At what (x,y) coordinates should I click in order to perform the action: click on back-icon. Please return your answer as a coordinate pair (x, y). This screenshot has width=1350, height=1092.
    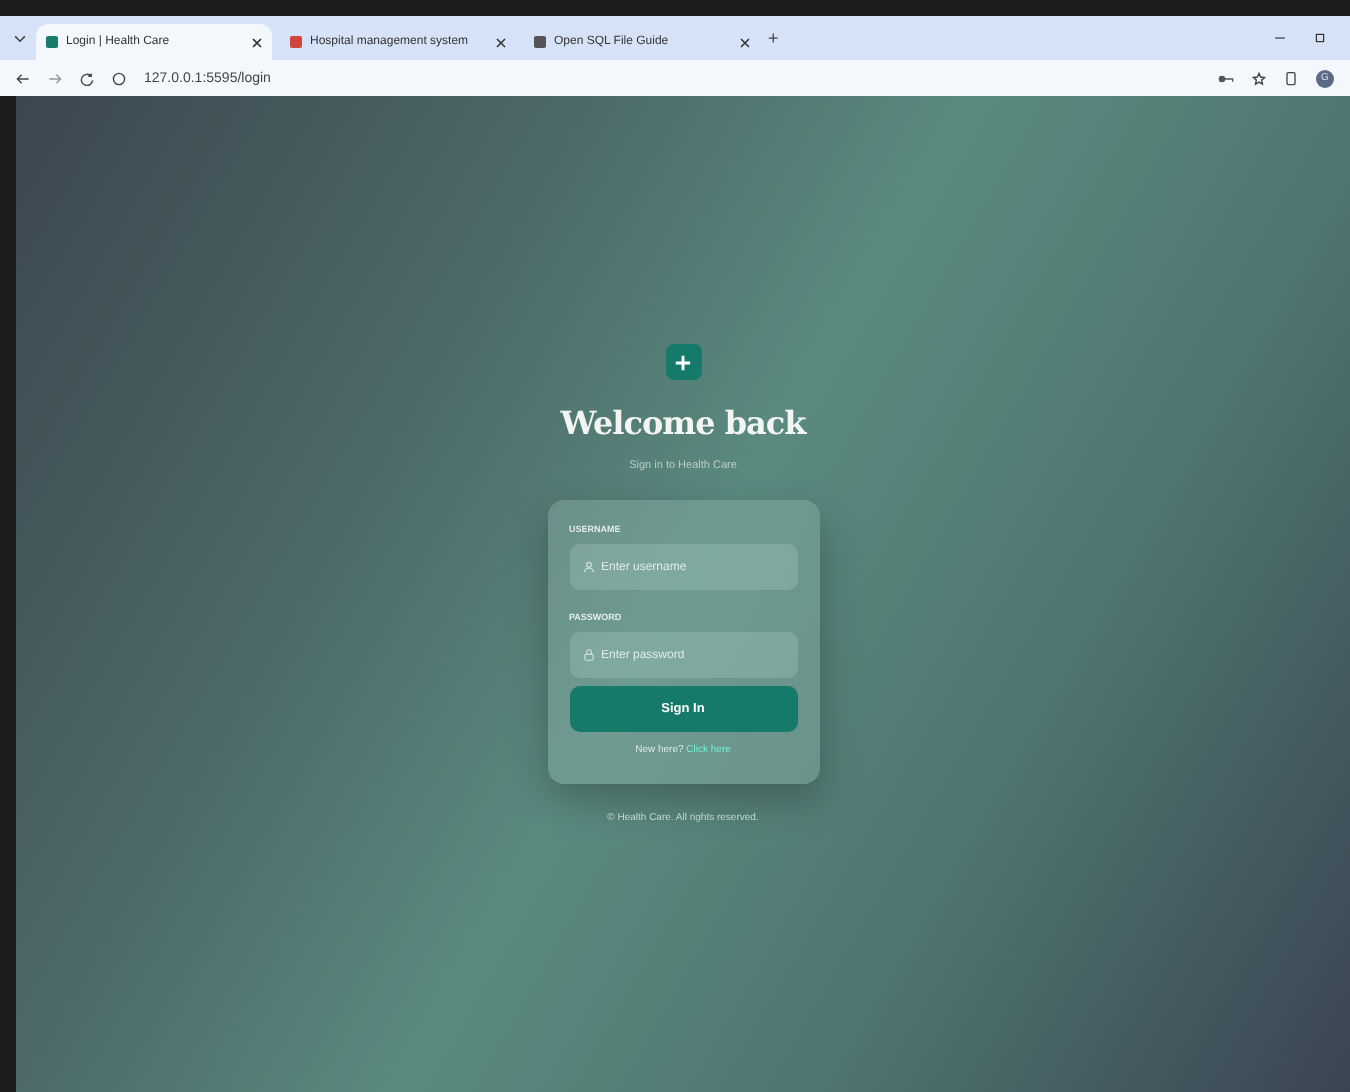
    Looking at the image, I should click on (23, 78).